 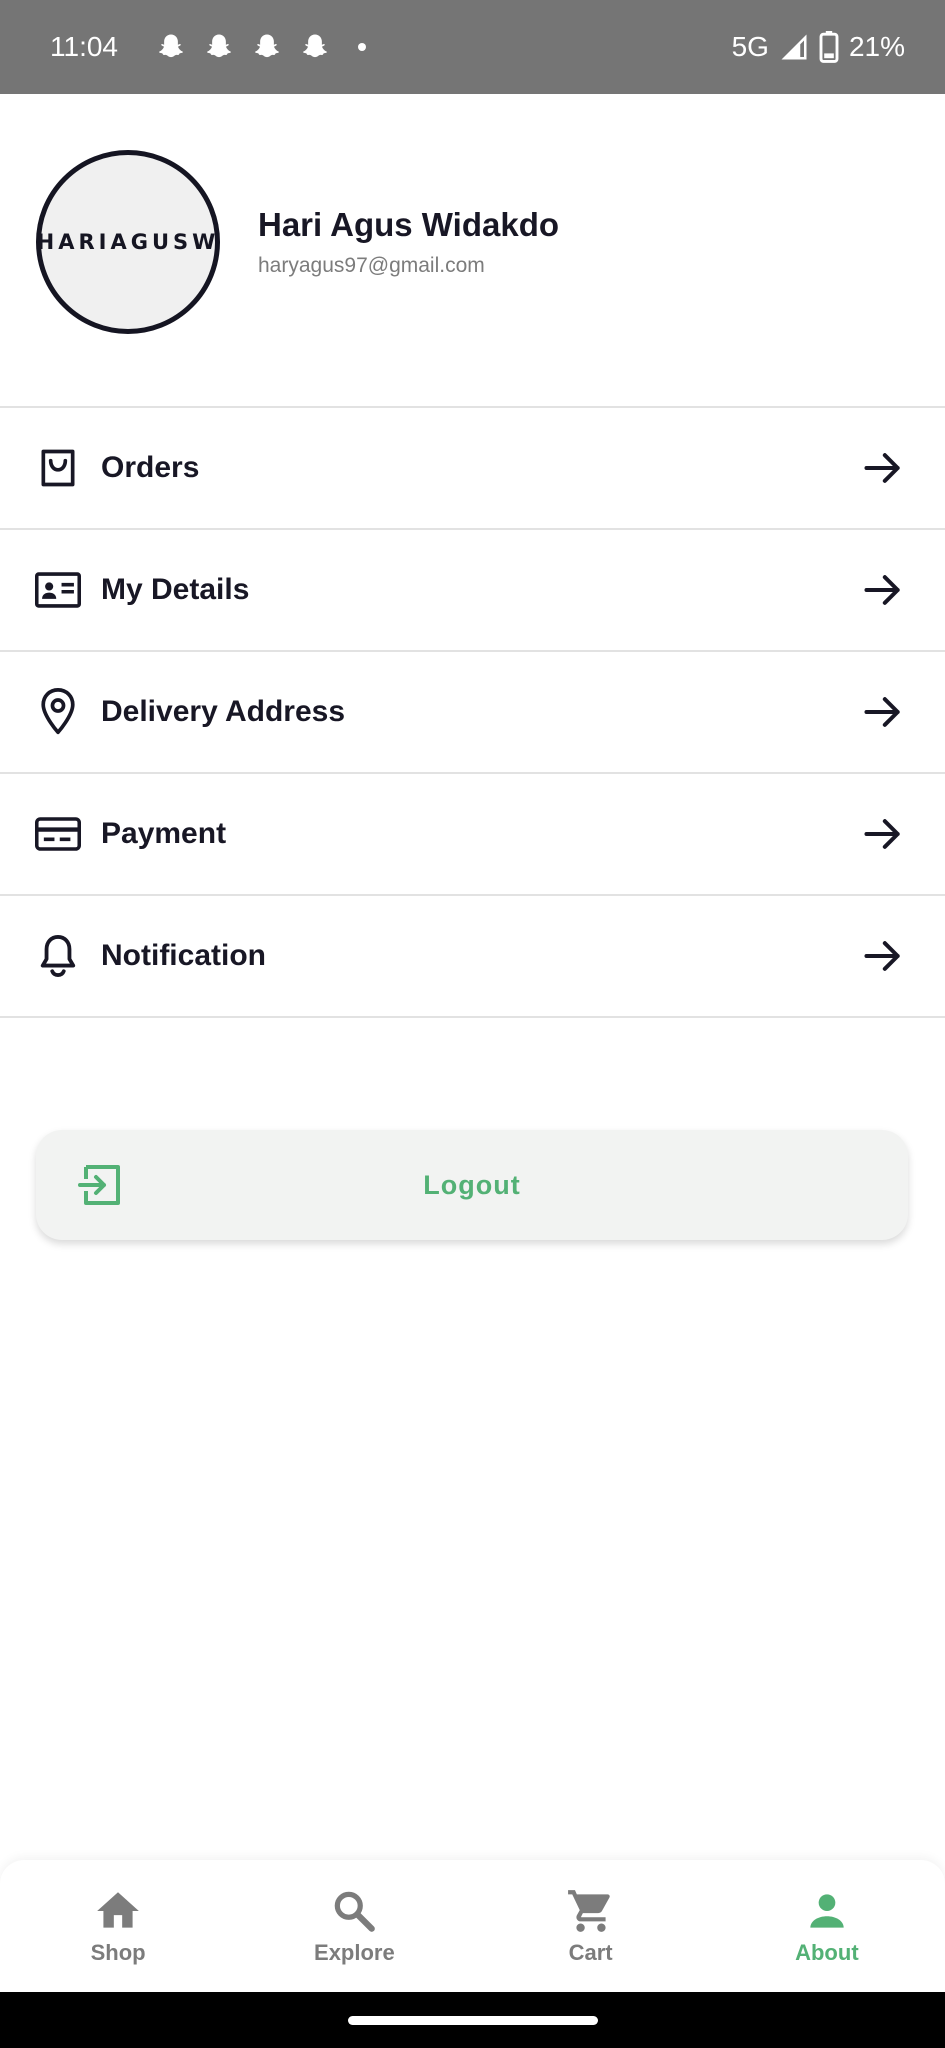 I want to click on avatar: HARIAGUSW, so click(x=128, y=242).